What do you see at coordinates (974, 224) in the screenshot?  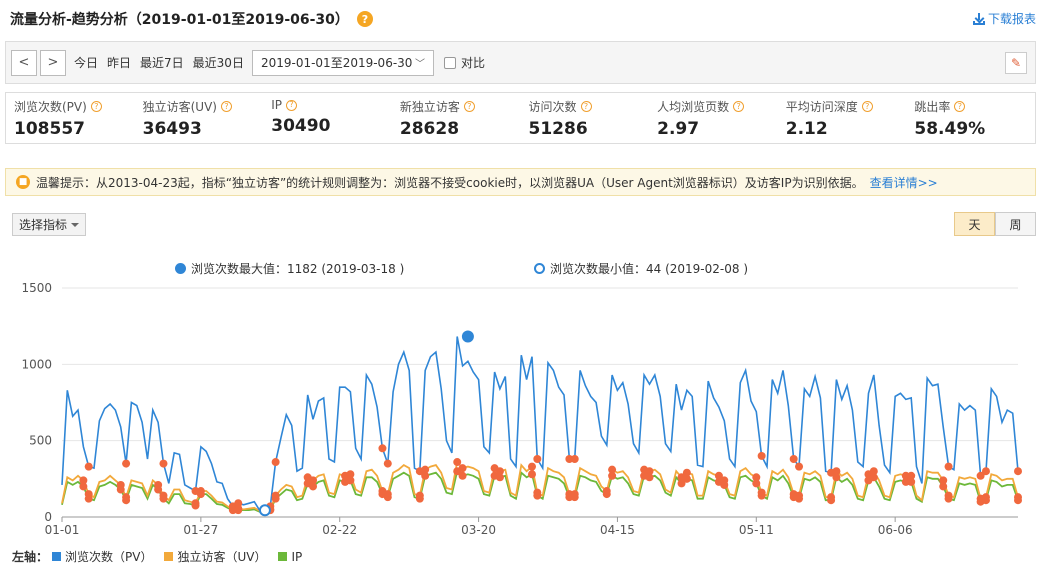 I see `granularity-day-button: 天` at bounding box center [974, 224].